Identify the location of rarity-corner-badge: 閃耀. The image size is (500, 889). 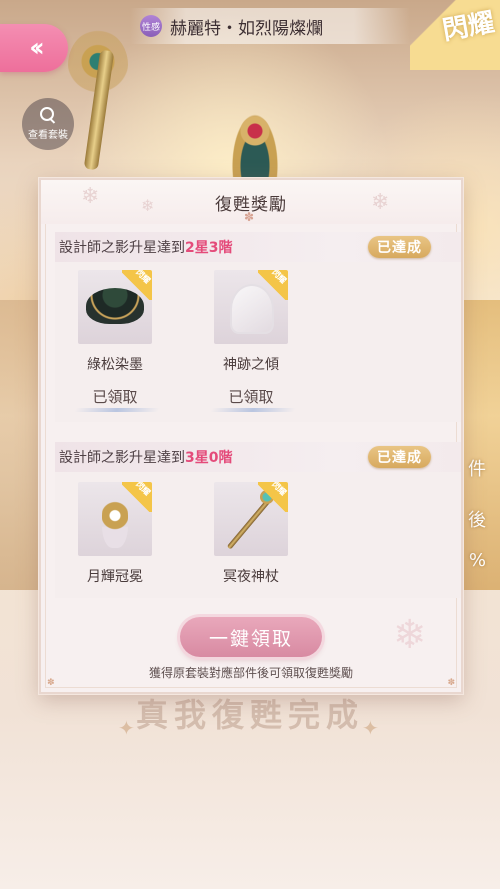
(455, 35).